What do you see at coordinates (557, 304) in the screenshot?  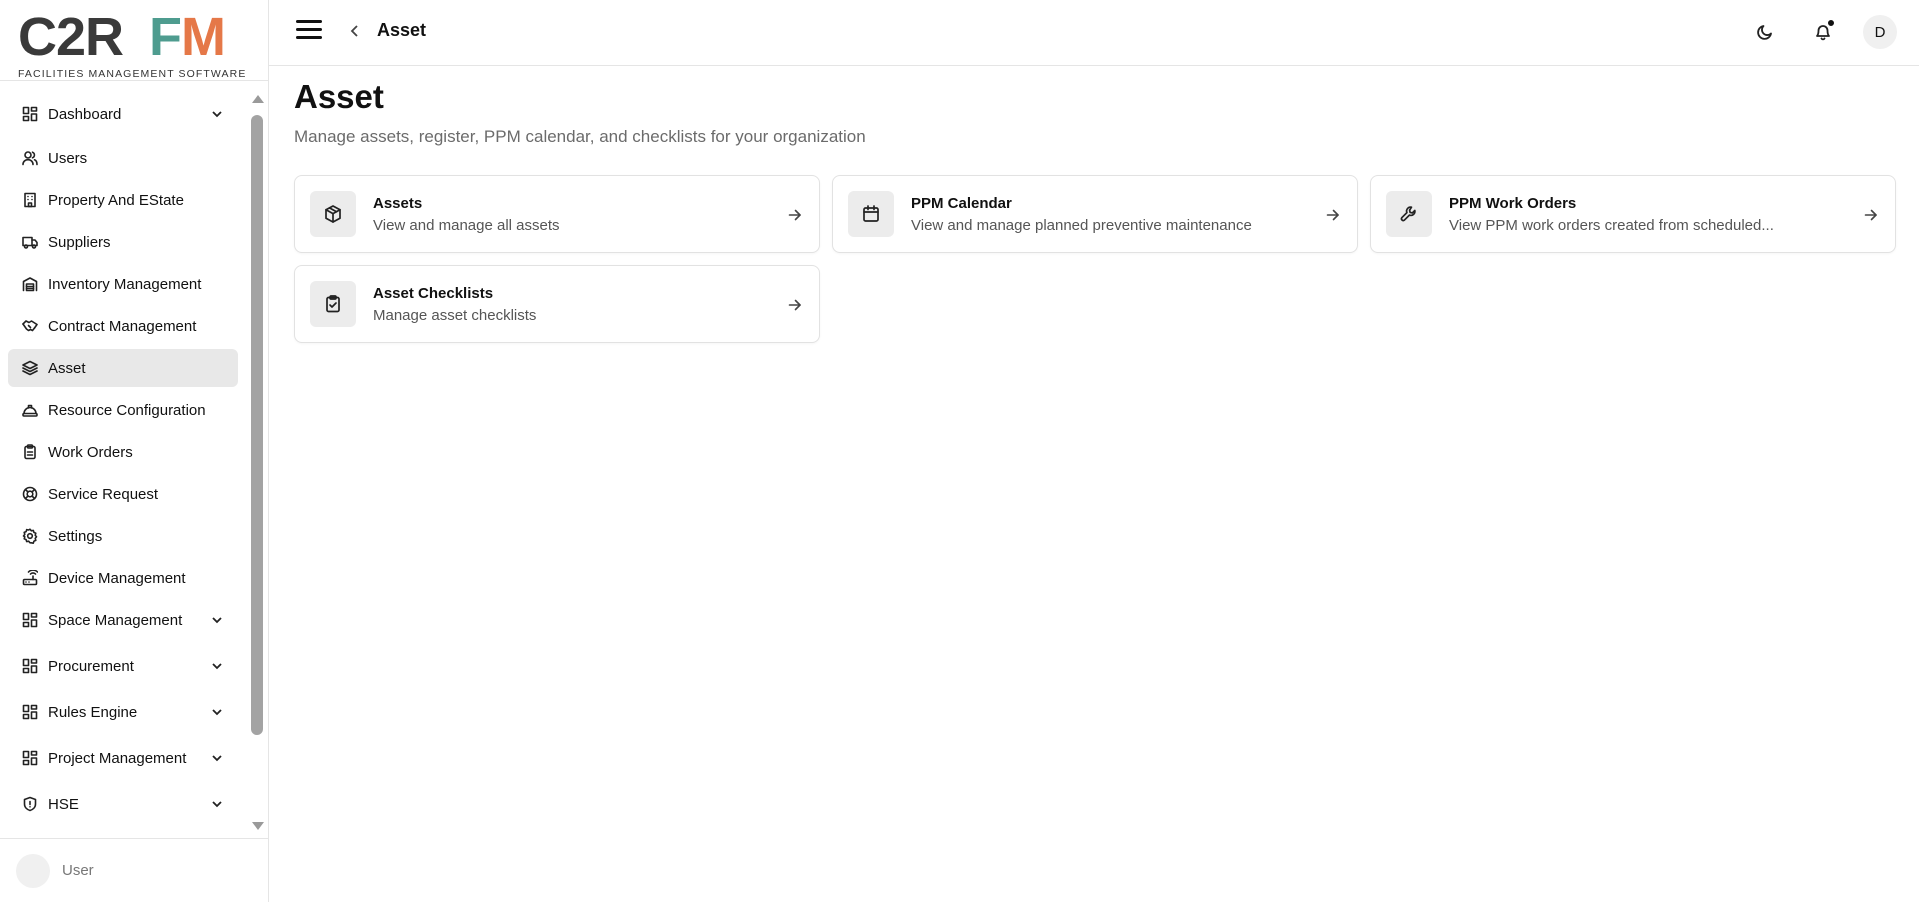 I see `card-asset-checklists: Asset Checklists Manage asset checklists` at bounding box center [557, 304].